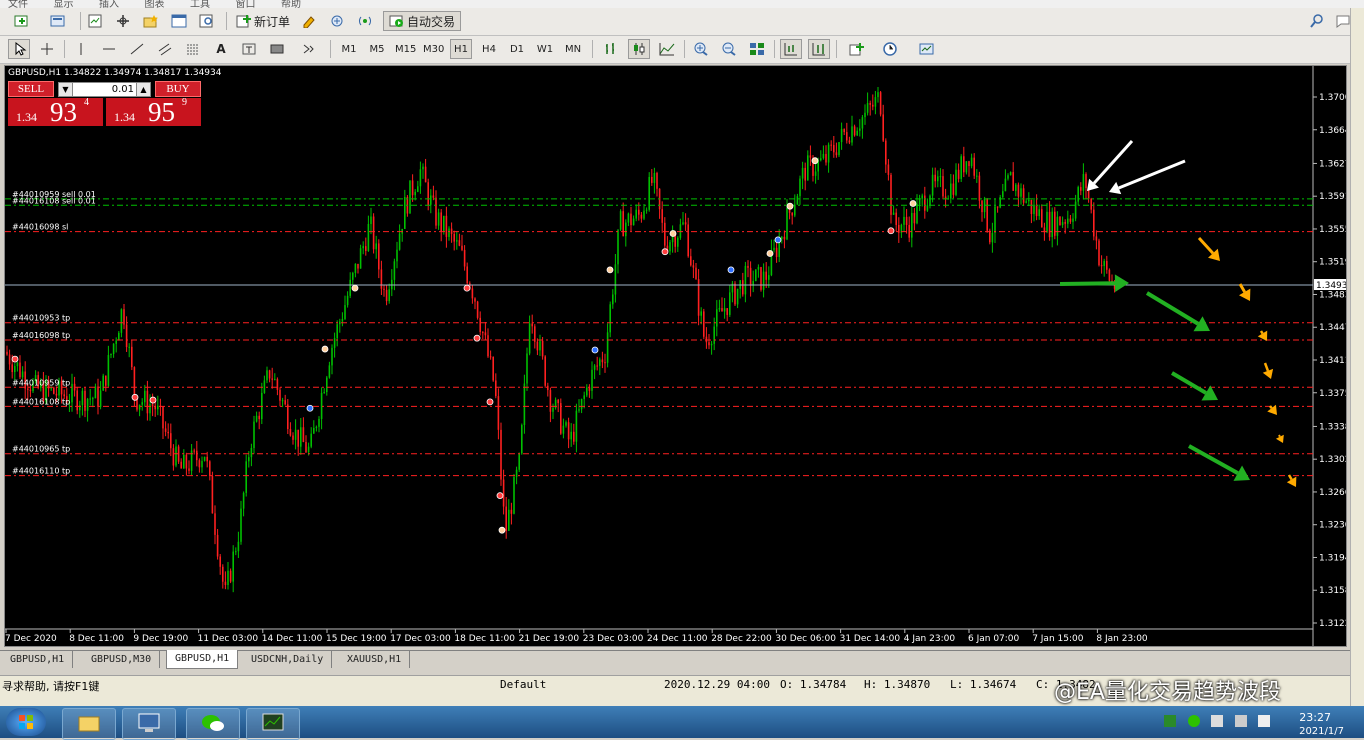 The width and height of the screenshot is (1364, 740). I want to click on price-axis-label: 1.3627, so click(1332, 164).